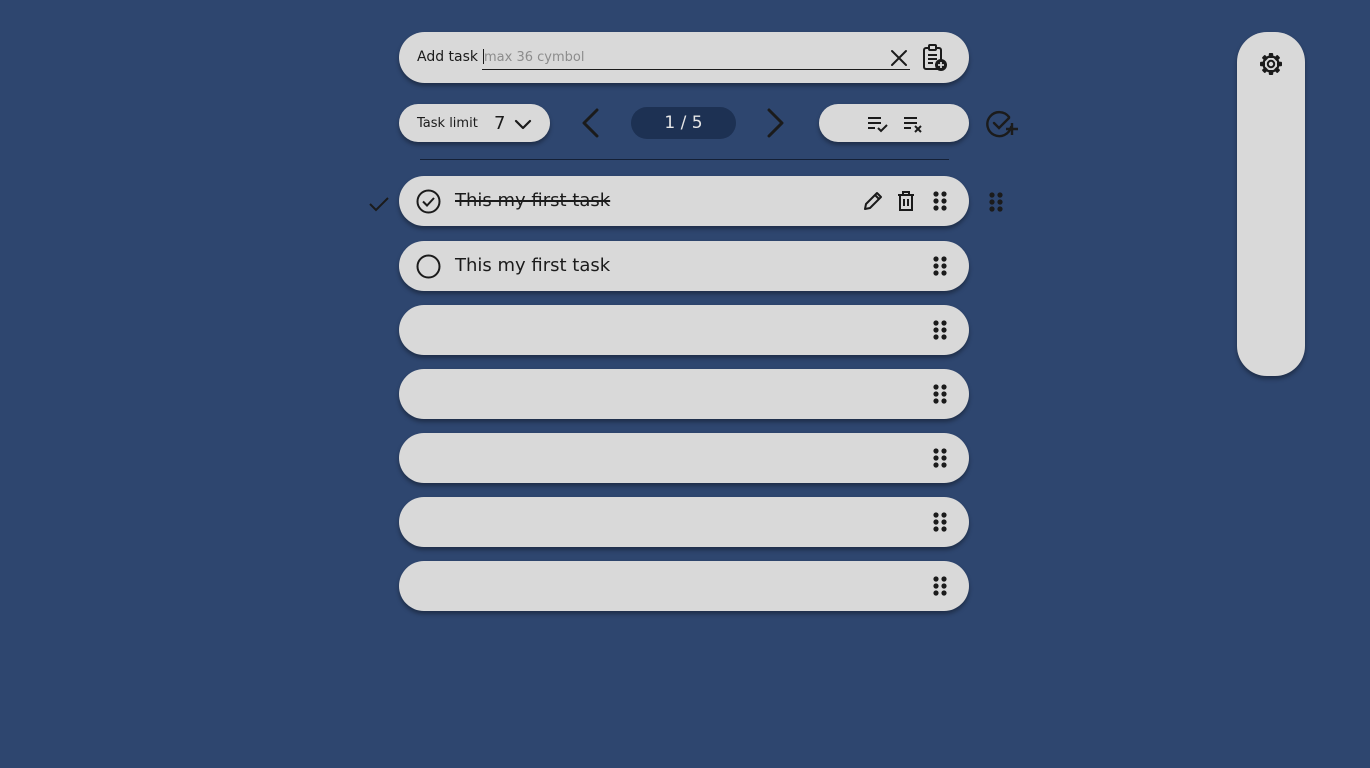 This screenshot has height=768, width=1370. What do you see at coordinates (696, 58) in the screenshot?
I see `add-task-input` at bounding box center [696, 58].